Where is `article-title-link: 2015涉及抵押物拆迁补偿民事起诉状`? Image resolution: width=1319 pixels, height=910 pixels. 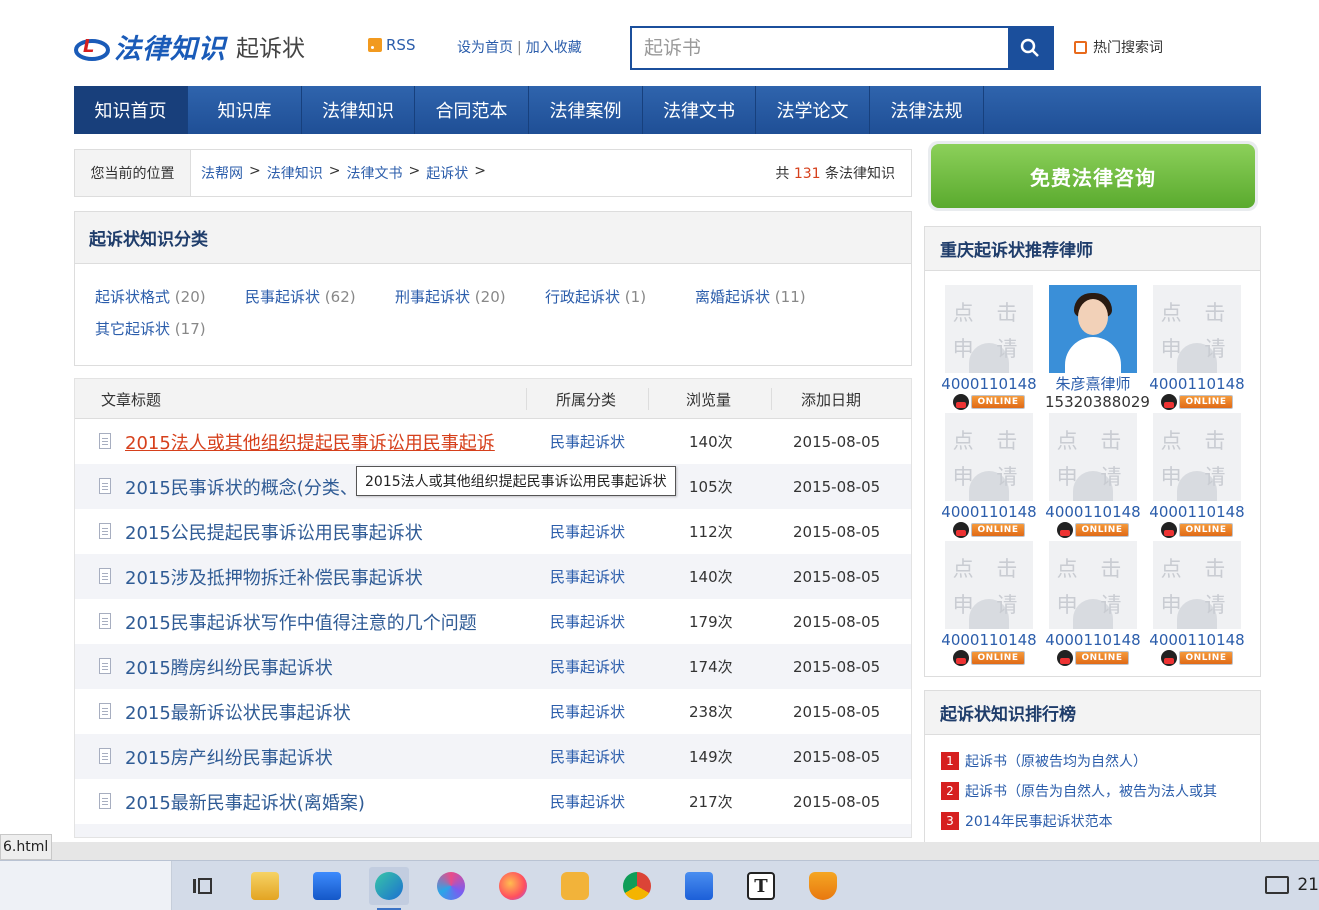 article-title-link: 2015涉及抵押物拆迁补偿民事起诉状 is located at coordinates (274, 576).